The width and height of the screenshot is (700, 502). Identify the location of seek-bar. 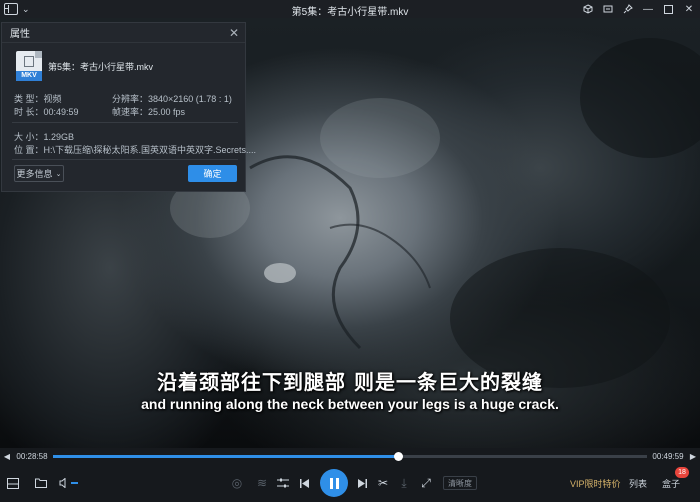
(350, 456).